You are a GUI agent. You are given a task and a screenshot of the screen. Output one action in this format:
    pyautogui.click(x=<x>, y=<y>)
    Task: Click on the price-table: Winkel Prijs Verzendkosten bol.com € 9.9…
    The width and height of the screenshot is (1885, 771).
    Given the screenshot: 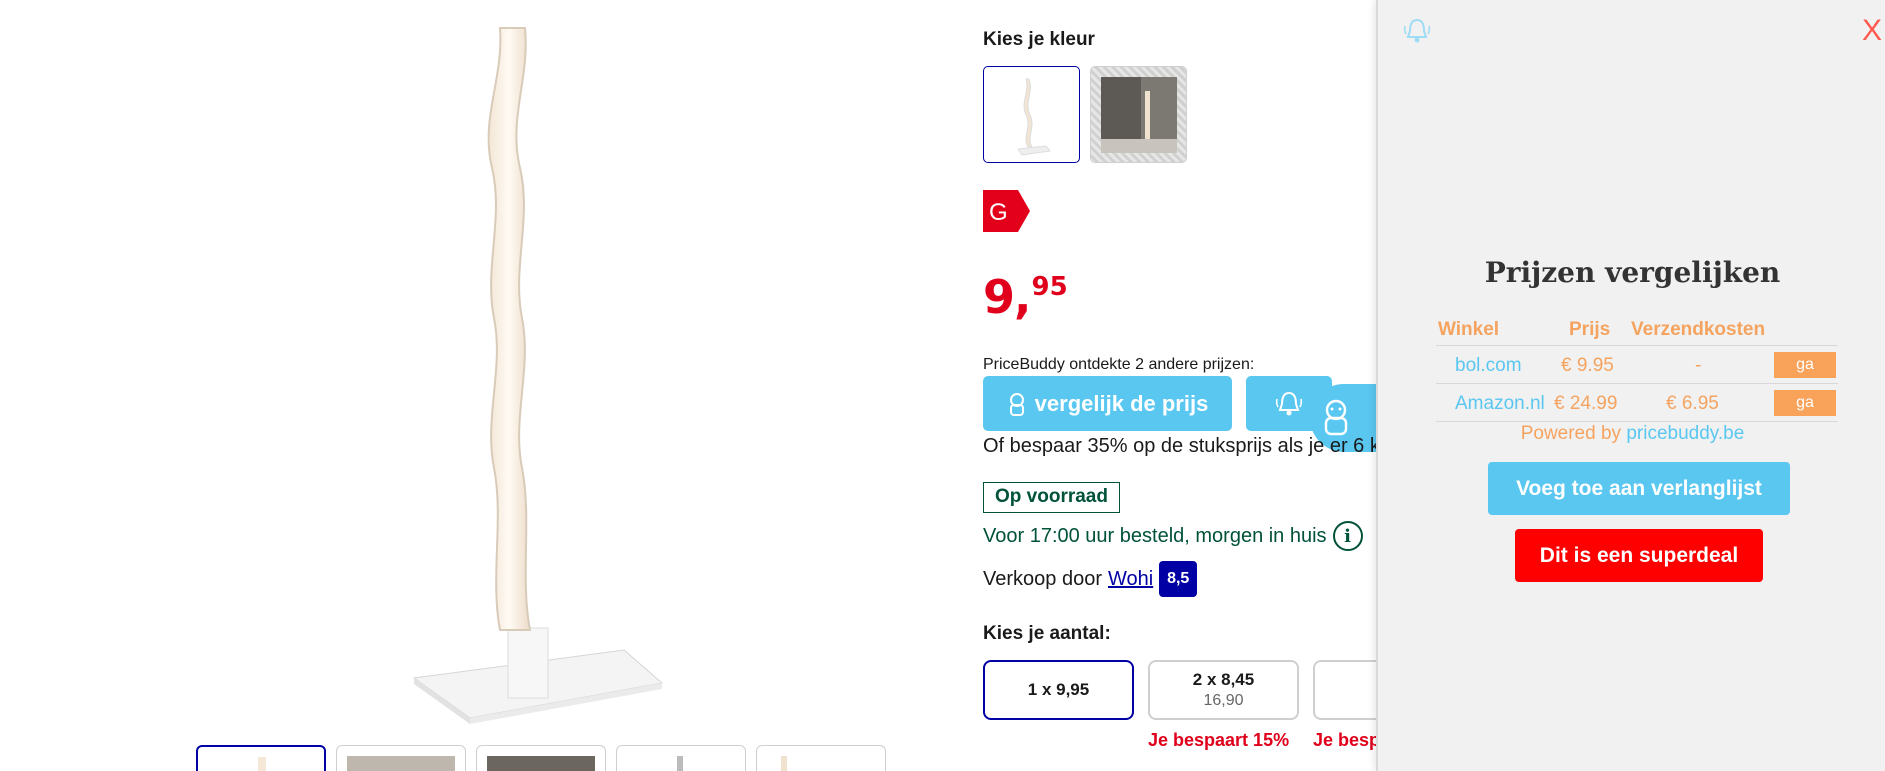 What is the action you would take?
    pyautogui.click(x=1637, y=369)
    